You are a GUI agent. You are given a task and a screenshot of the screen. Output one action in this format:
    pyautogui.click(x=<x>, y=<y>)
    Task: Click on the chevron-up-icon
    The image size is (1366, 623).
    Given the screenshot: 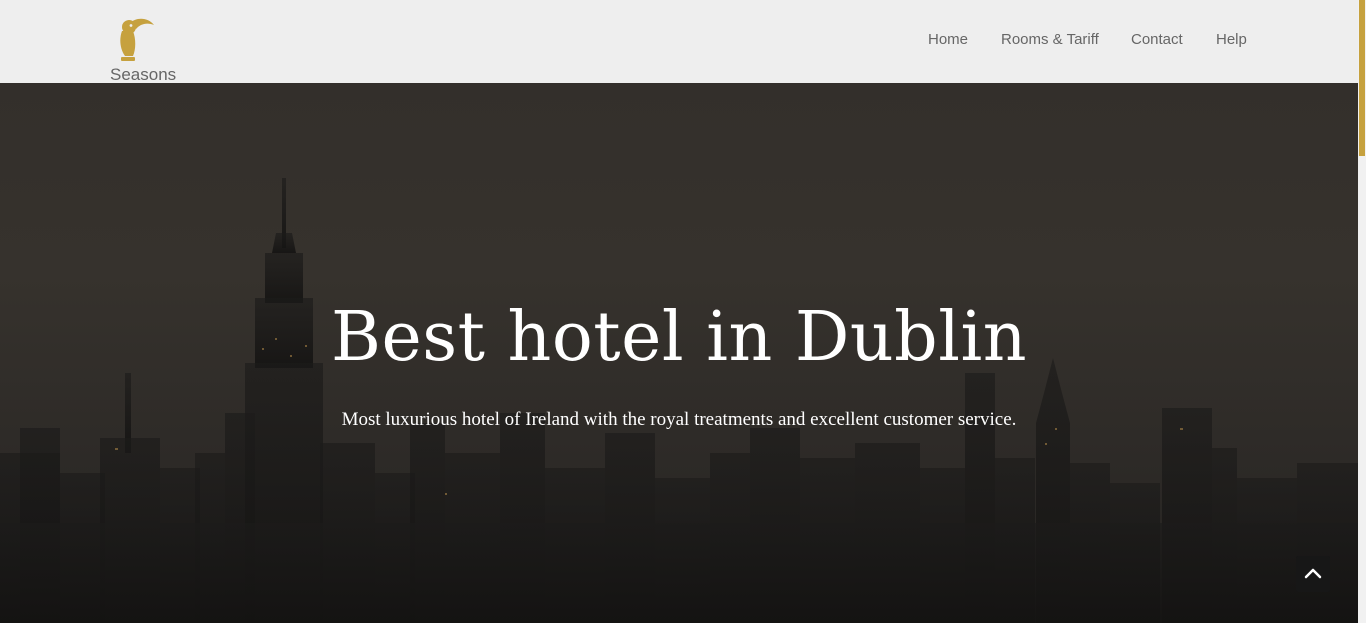 What is the action you would take?
    pyautogui.click(x=1313, y=573)
    